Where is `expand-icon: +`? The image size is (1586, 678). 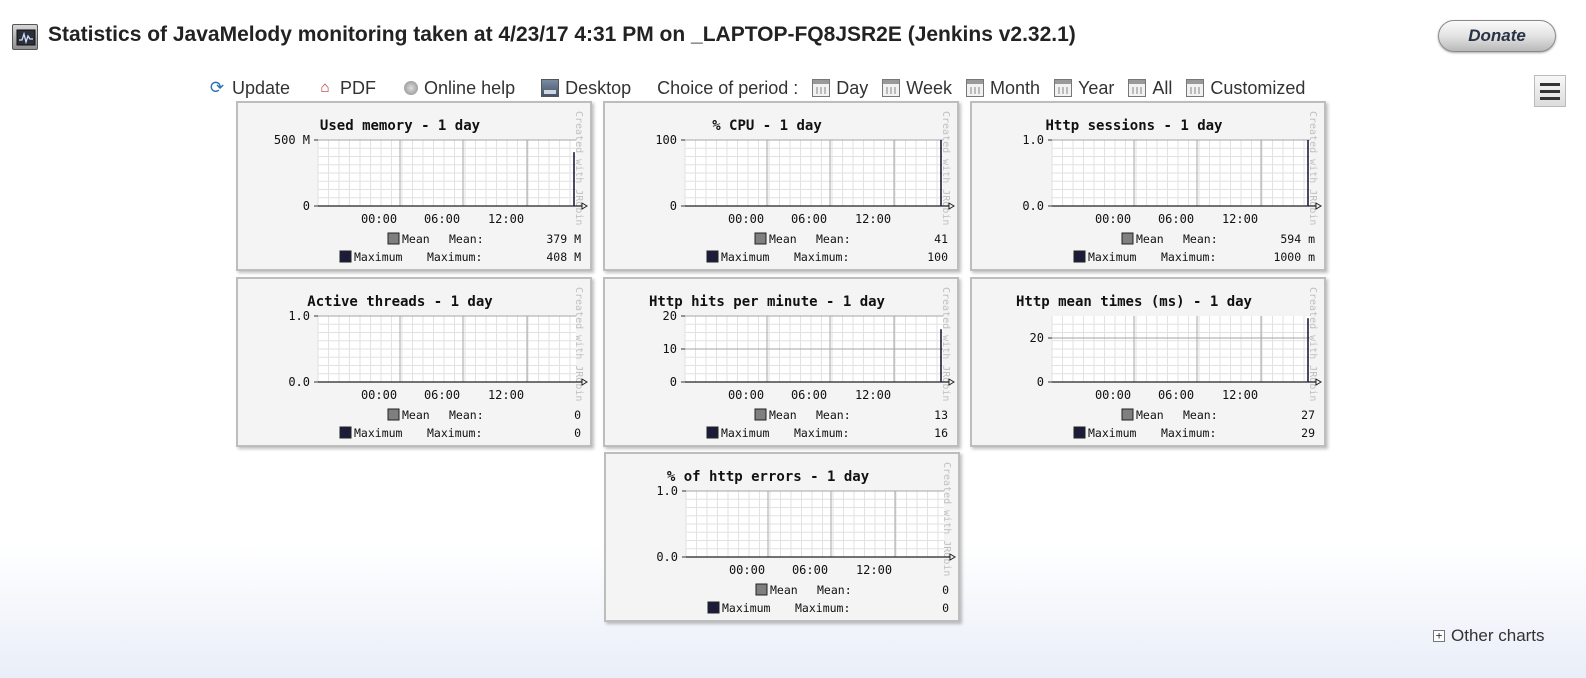 expand-icon: + is located at coordinates (1439, 636).